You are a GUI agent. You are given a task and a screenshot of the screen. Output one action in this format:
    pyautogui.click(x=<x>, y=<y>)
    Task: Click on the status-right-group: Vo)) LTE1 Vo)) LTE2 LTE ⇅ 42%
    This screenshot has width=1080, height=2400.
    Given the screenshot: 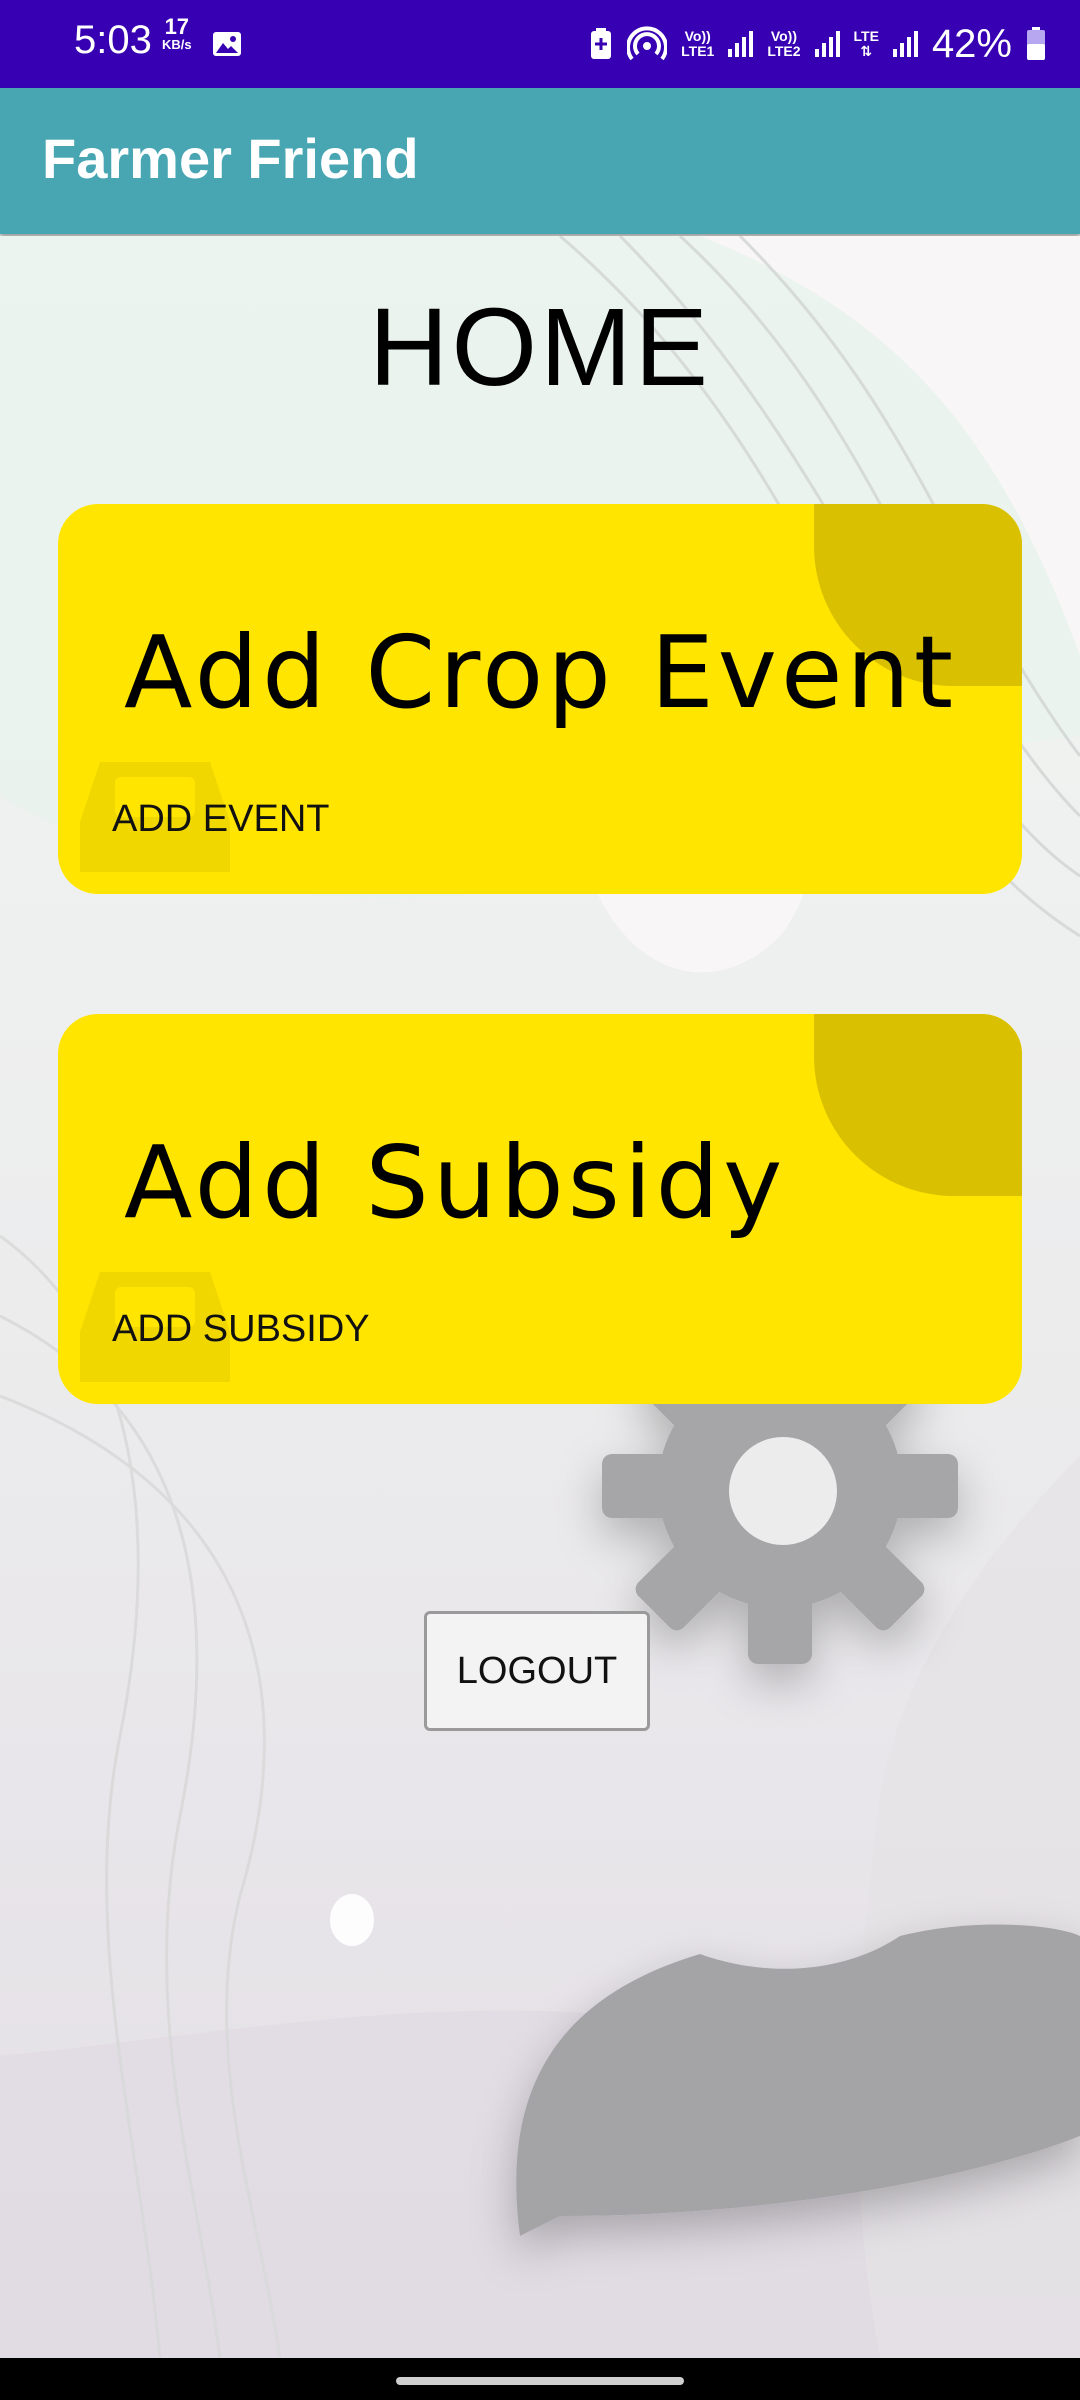 What is the action you would take?
    pyautogui.click(x=817, y=44)
    